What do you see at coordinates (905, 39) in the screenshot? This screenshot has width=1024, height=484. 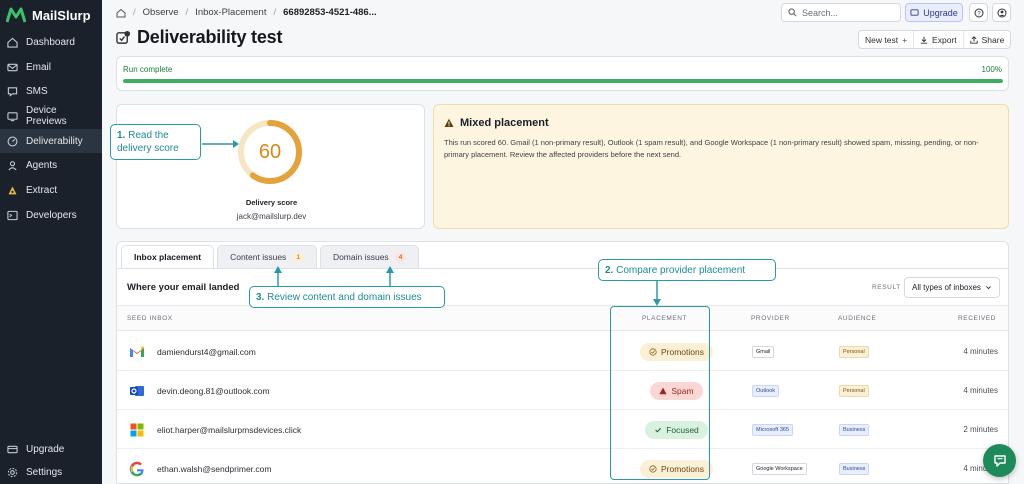 I see `plus-icon: +` at bounding box center [905, 39].